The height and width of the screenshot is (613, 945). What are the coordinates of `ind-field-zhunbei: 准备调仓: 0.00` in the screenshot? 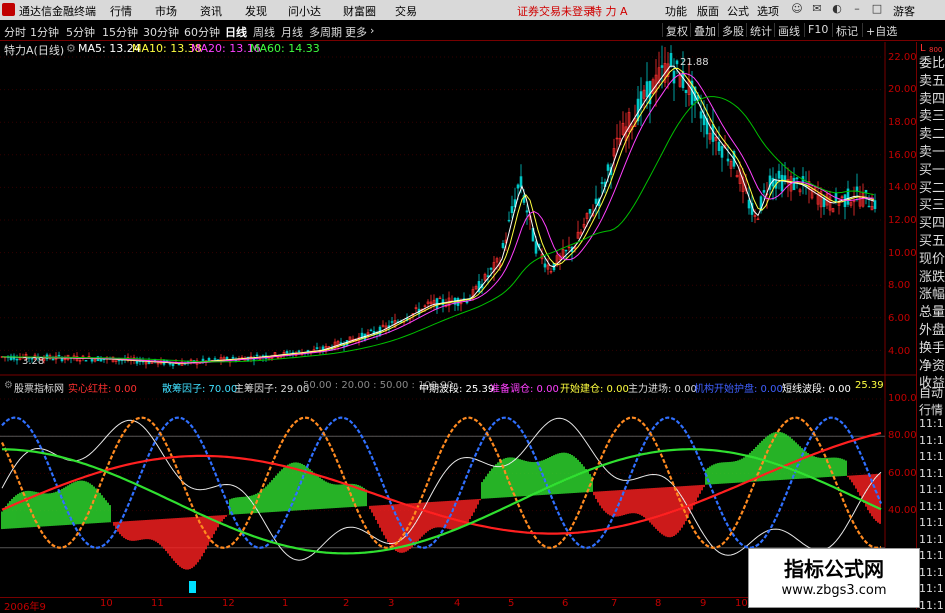 It's located at (524, 389).